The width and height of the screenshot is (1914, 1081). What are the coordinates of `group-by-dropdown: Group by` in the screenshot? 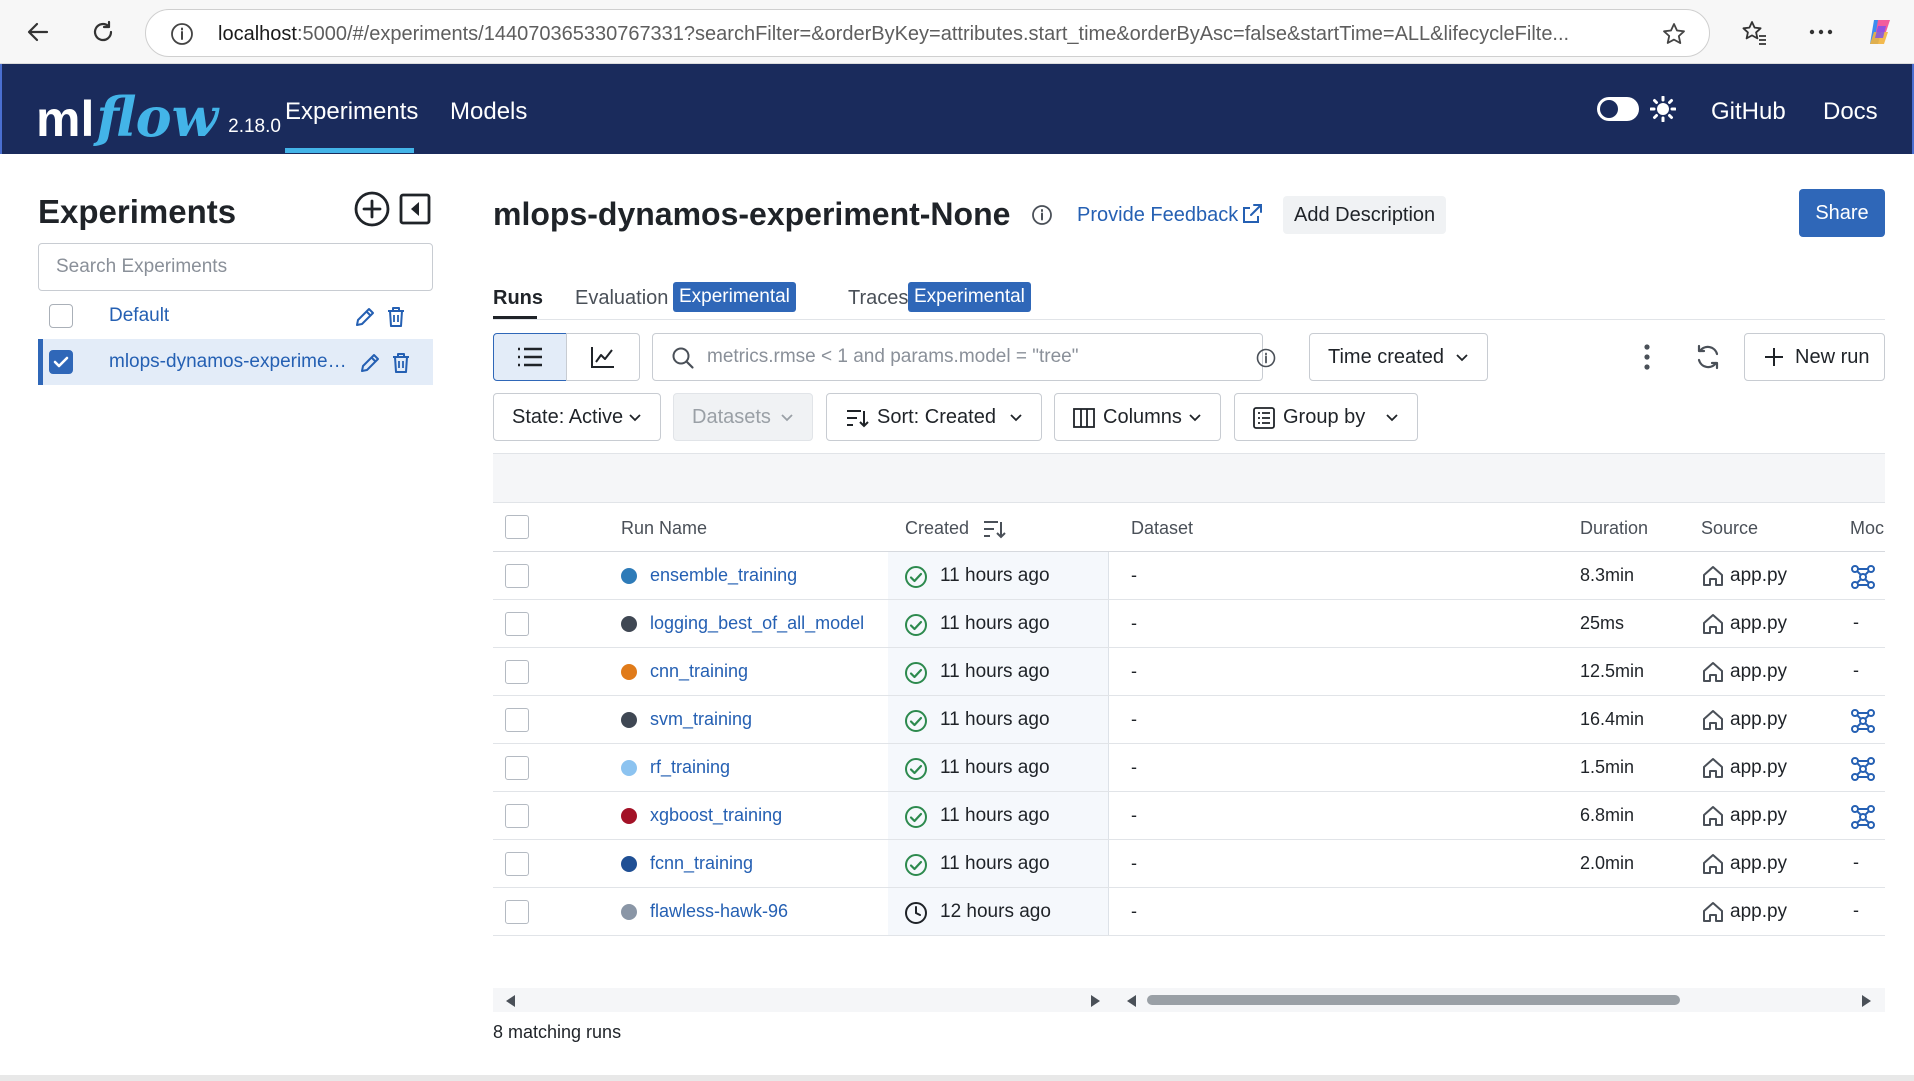 It's located at (1326, 417).